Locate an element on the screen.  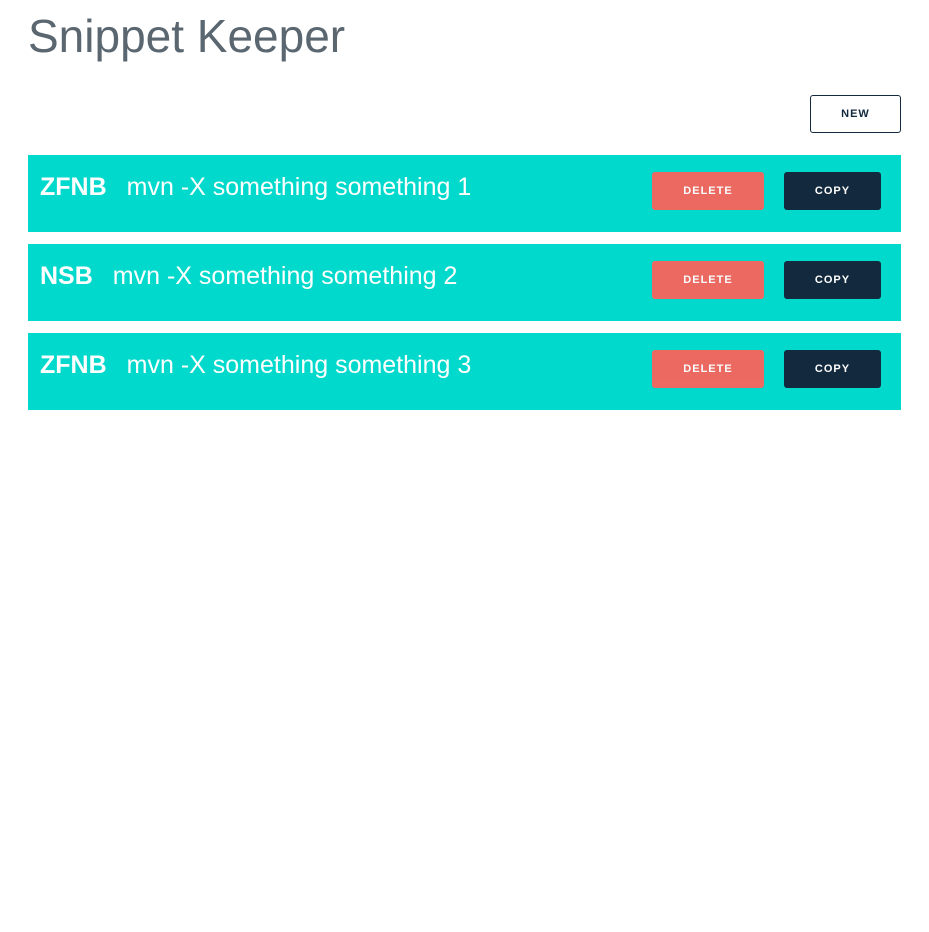
snippet-text: ZFNB mvn -X something something 1 is located at coordinates (255, 187).